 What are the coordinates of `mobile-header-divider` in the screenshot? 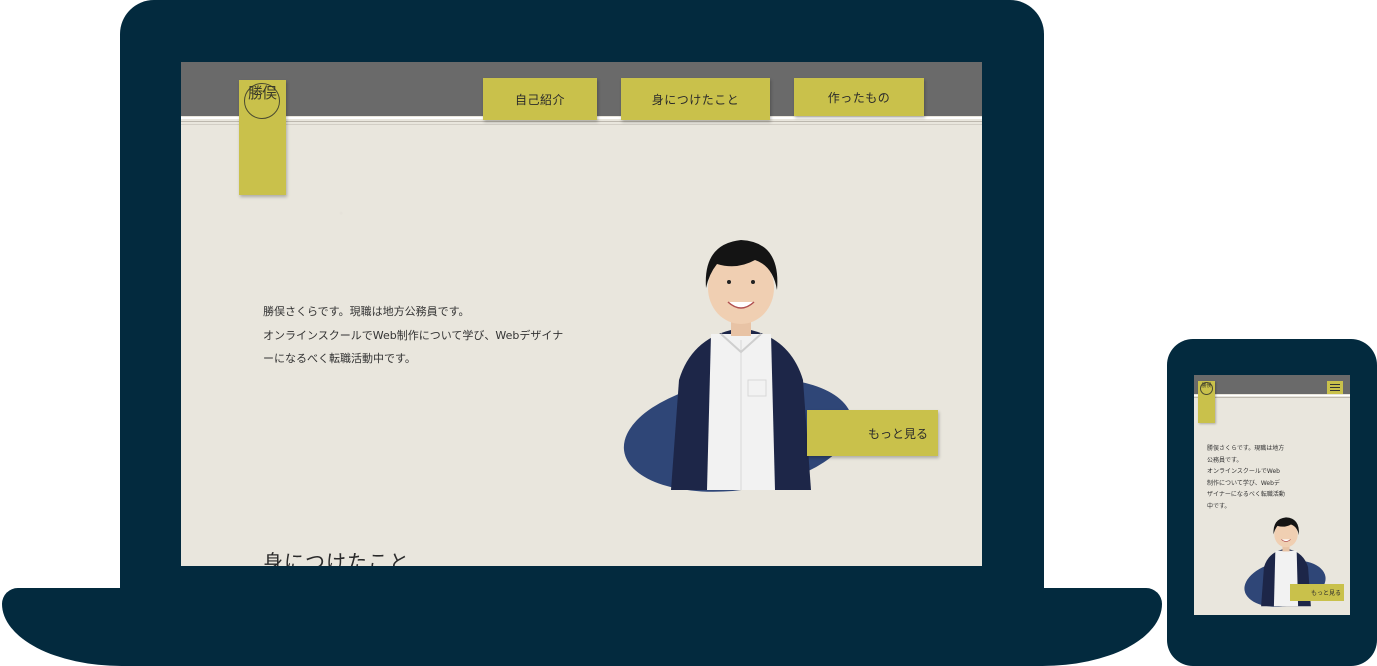 It's located at (1272, 396).